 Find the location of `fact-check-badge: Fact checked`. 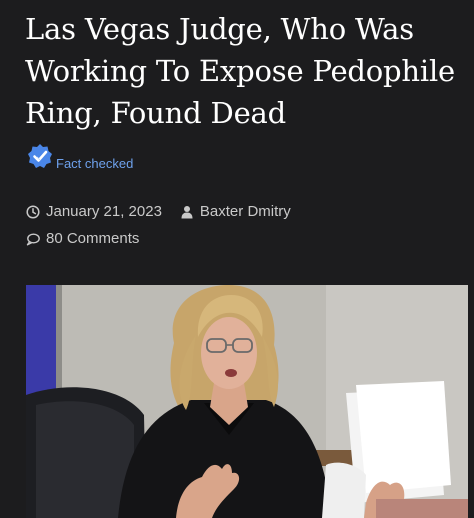

fact-check-badge: Fact checked is located at coordinates (79, 157).